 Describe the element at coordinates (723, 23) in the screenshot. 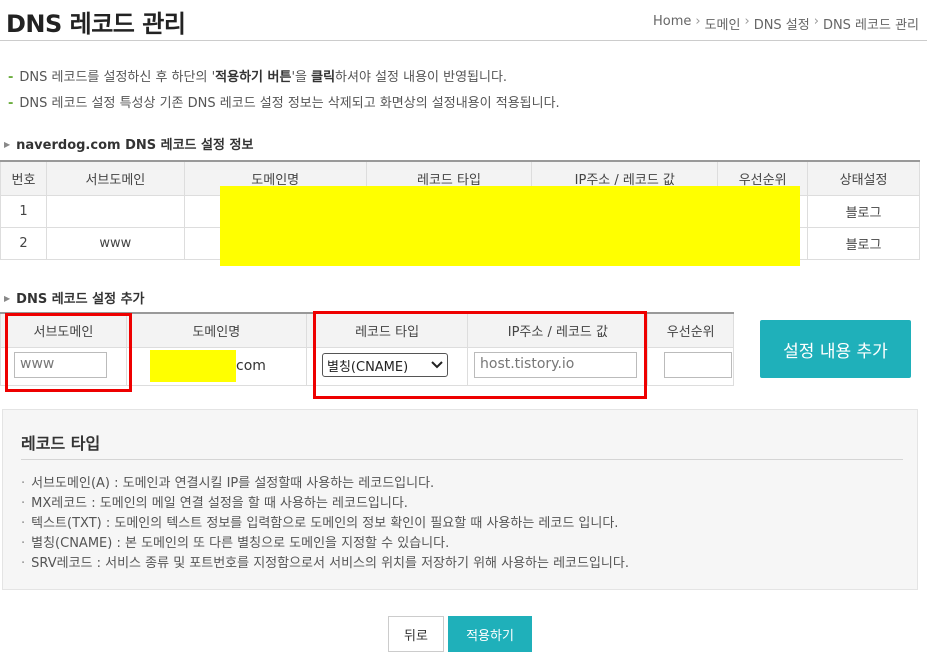

I see `breadcrumb-domain: 도메인` at that location.